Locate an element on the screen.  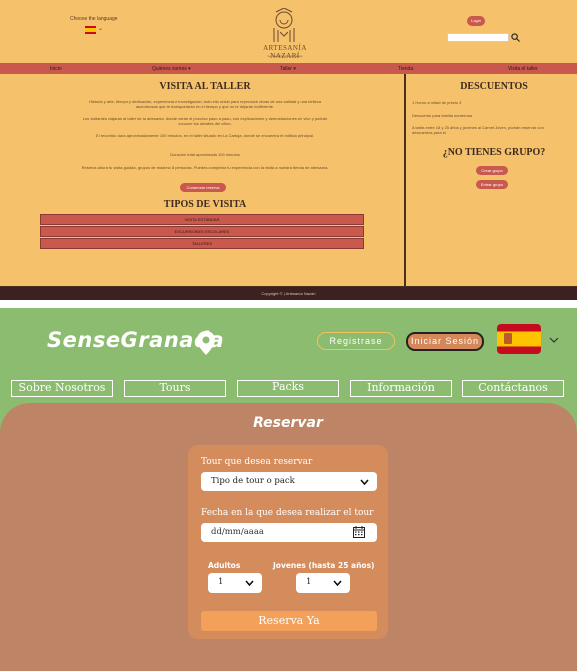
nav-item-taller: Taller ▾ is located at coordinates (288, 69).